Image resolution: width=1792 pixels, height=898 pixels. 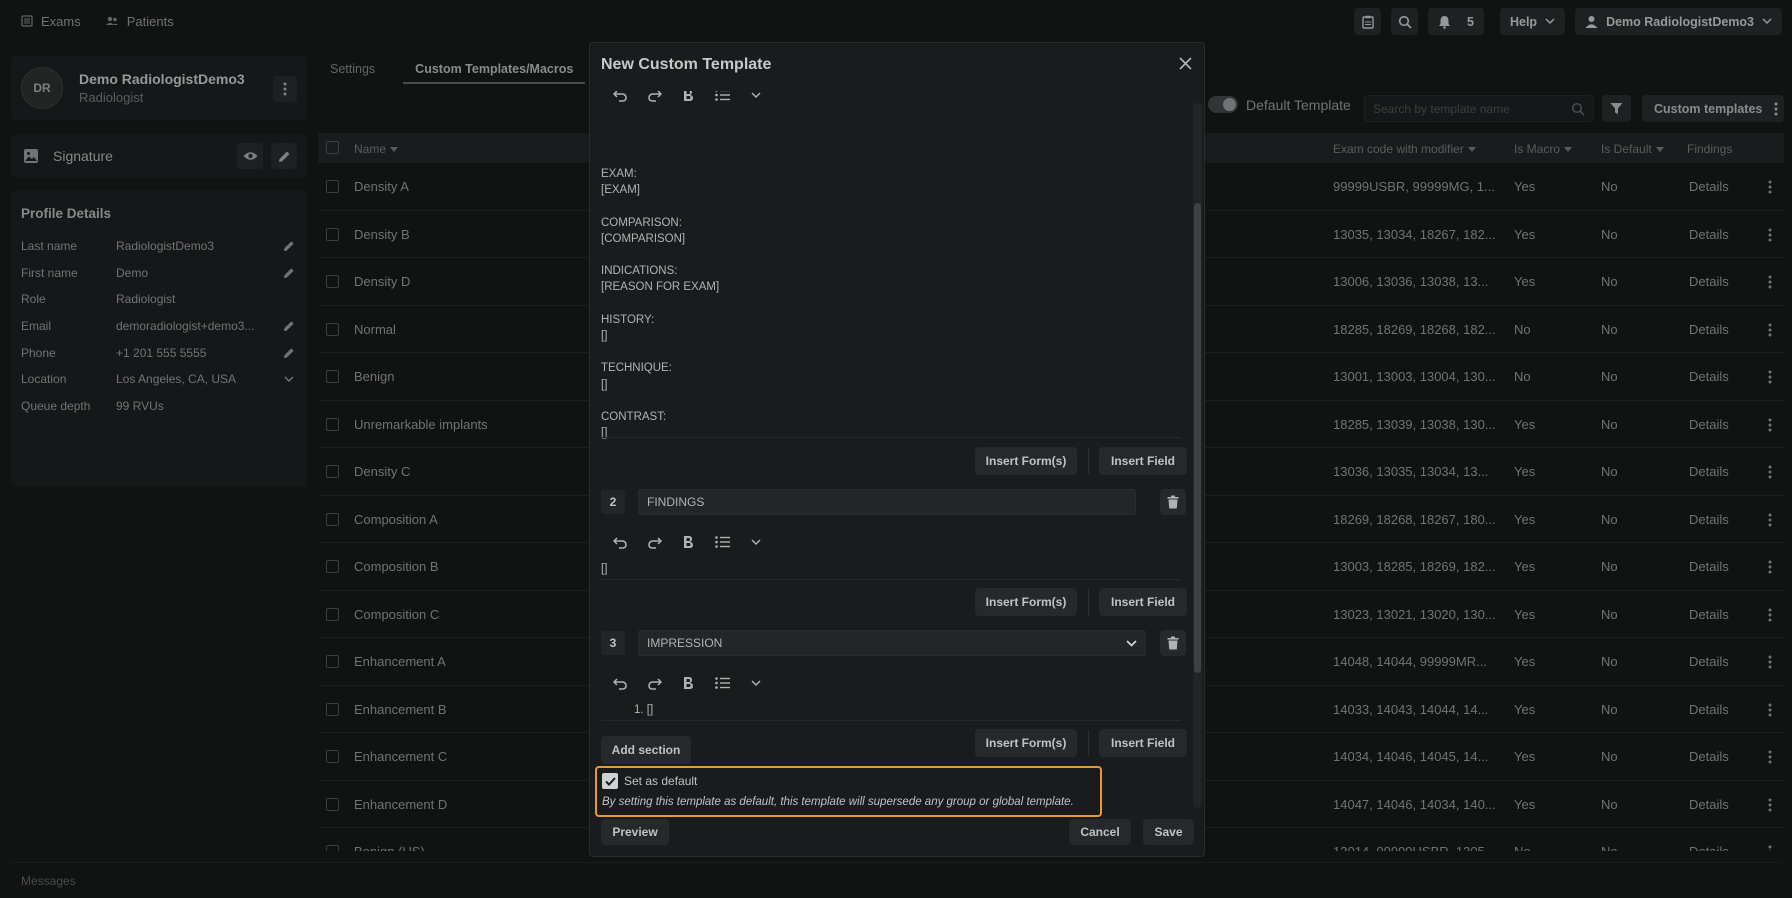 I want to click on content-line: TECHNIQUE:, so click(x=636, y=368).